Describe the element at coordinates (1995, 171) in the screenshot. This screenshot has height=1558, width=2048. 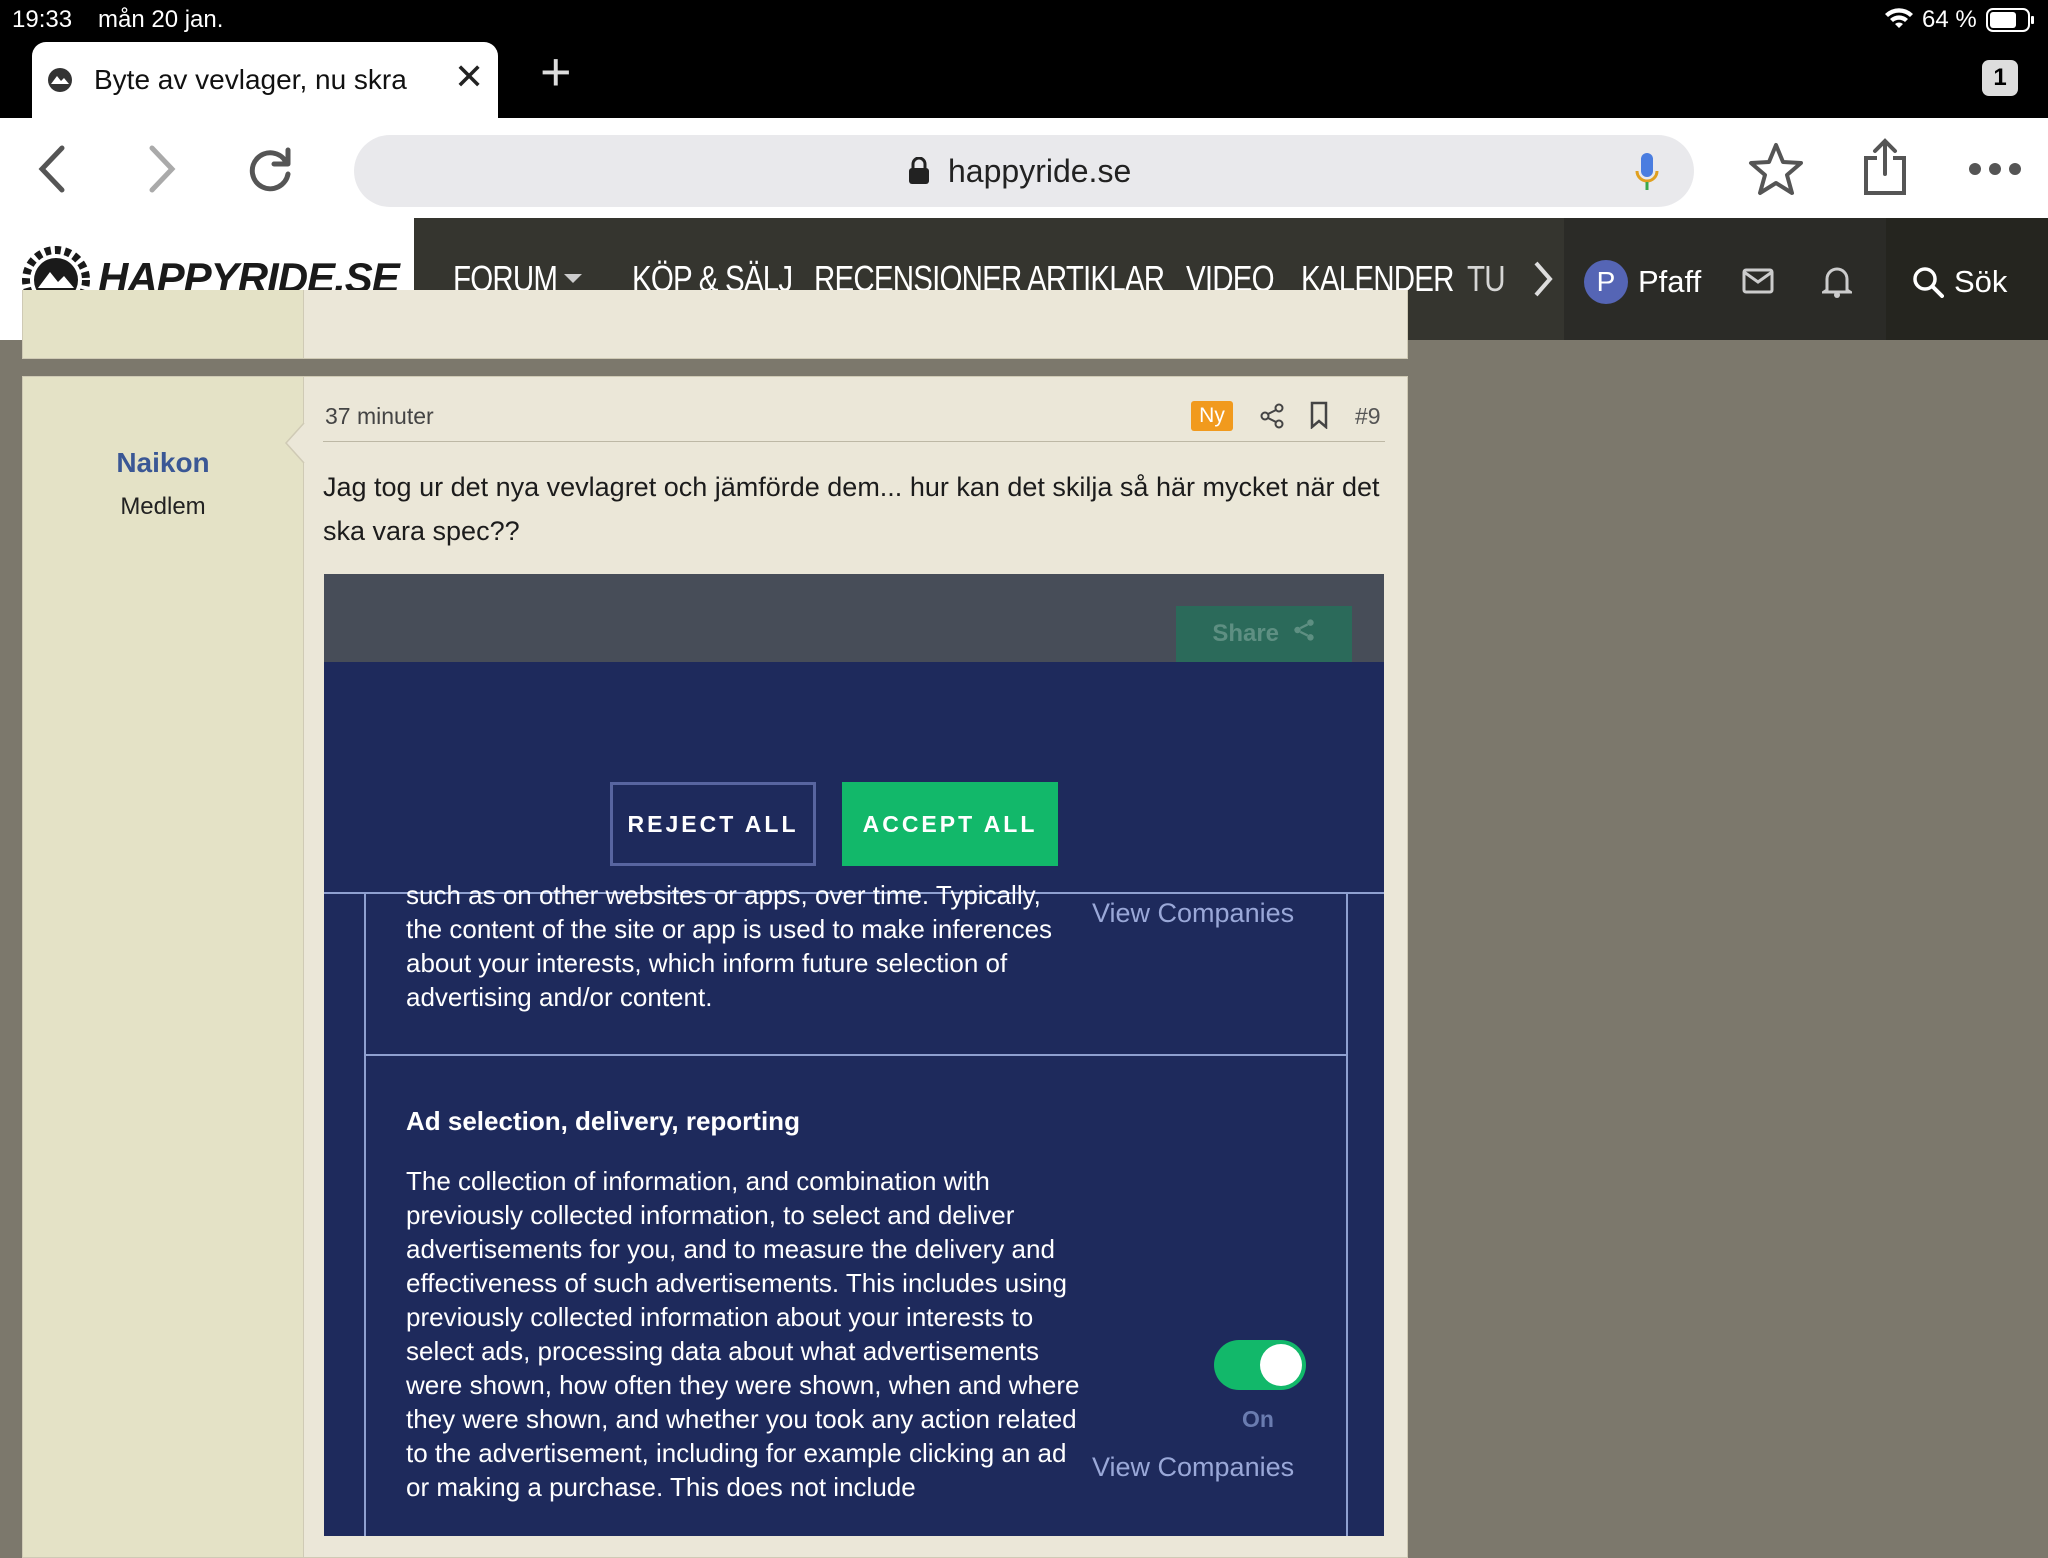
I see `more-icon` at that location.